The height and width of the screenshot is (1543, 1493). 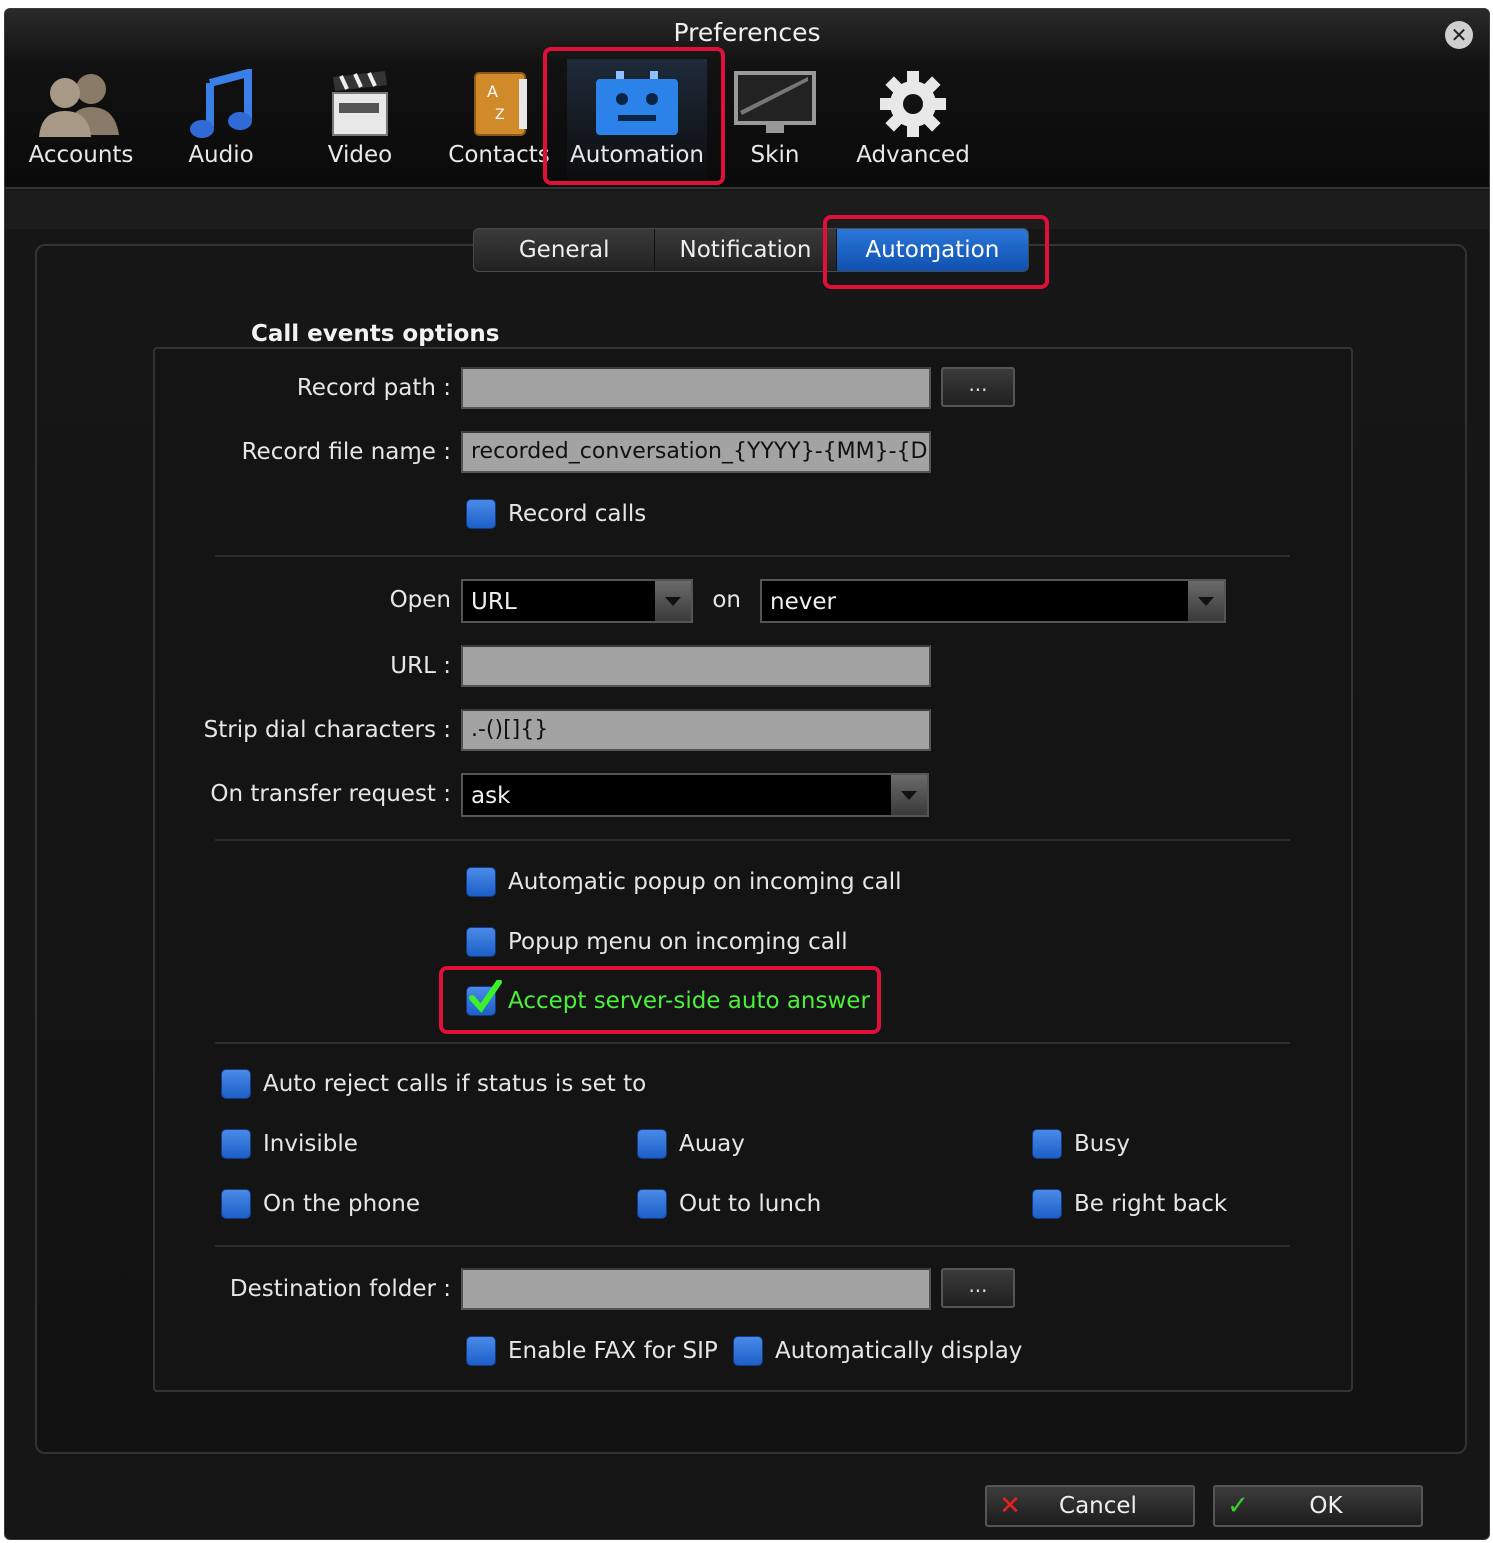 I want to click on accounts-icon, so click(x=79, y=105).